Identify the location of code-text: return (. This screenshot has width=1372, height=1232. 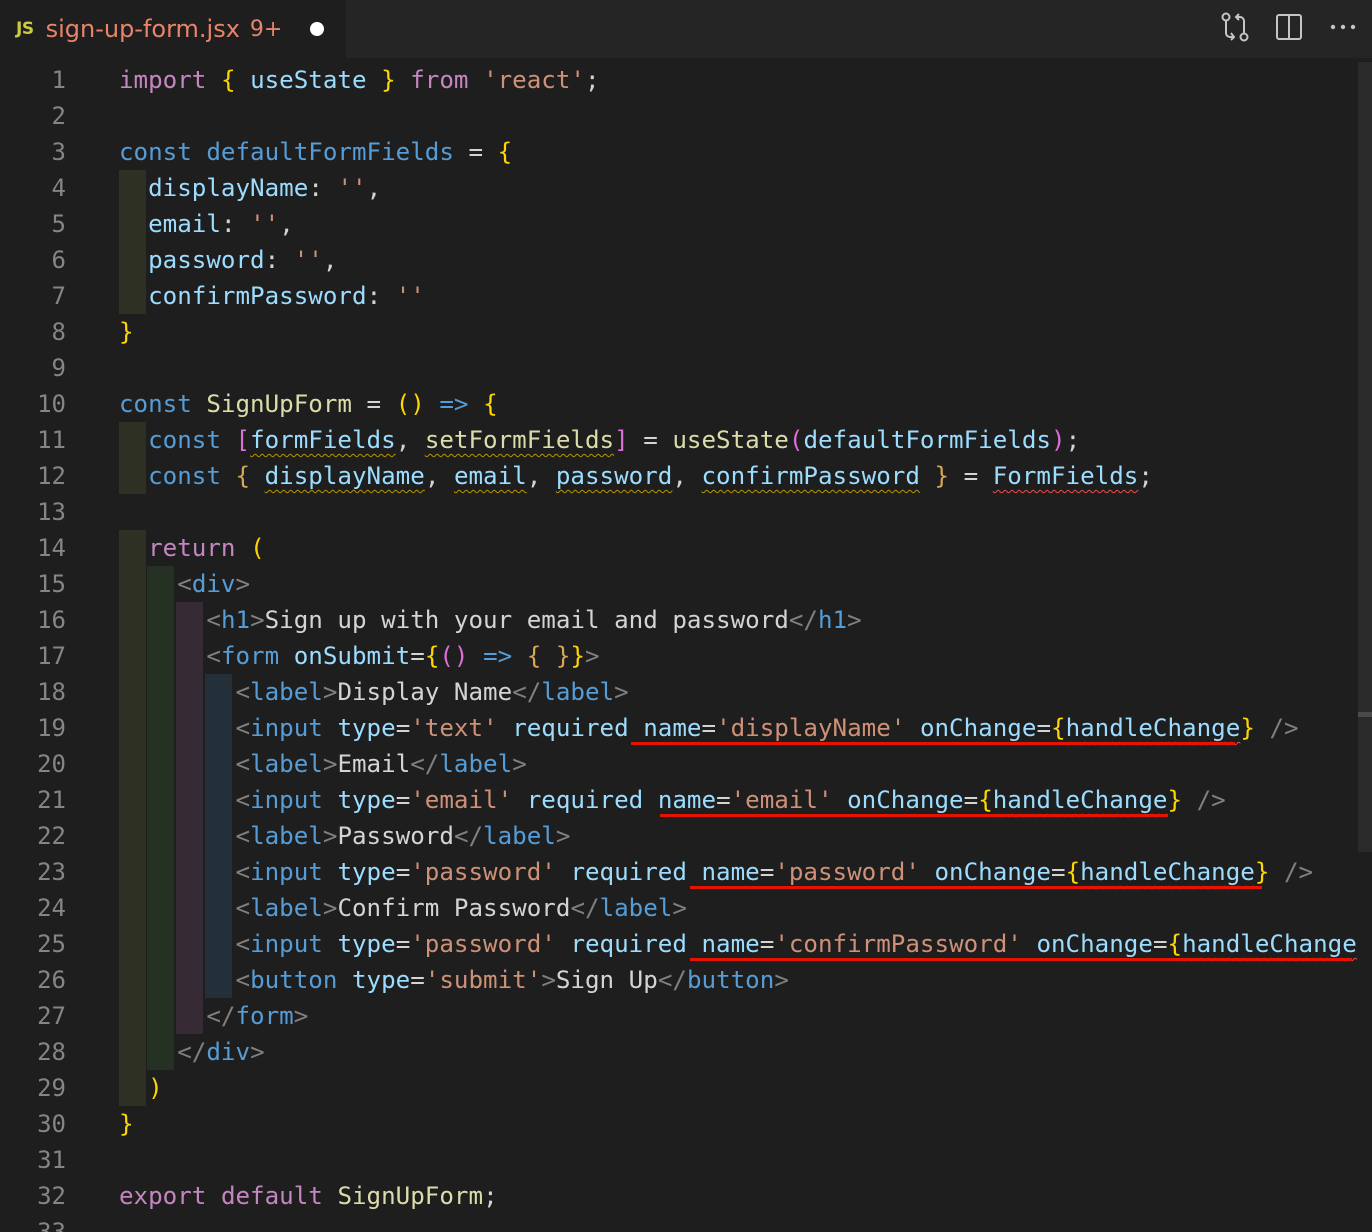
(206, 548).